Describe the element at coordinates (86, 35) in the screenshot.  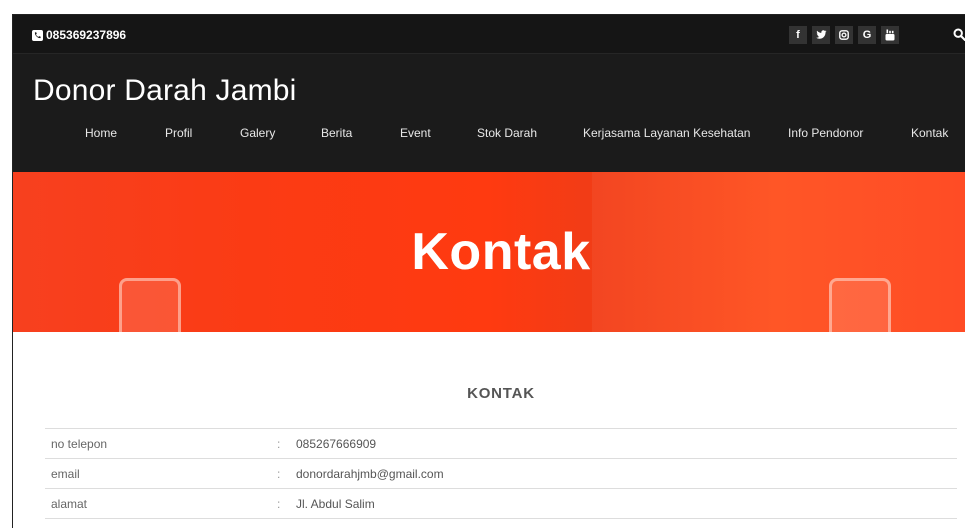
I see `phone-number: 085369237896` at that location.